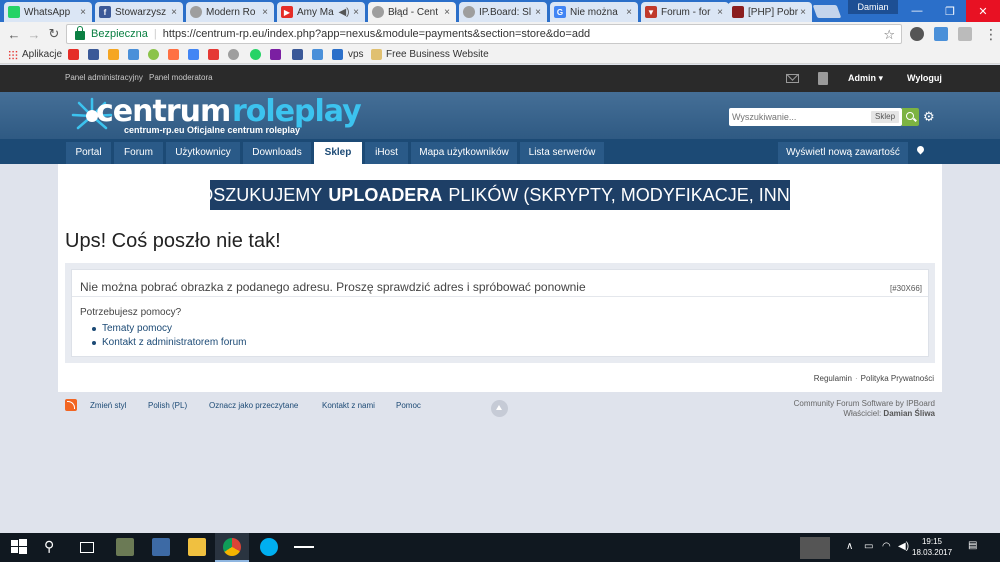 The height and width of the screenshot is (562, 1000). I want to click on browser-menu-icon: ⋮, so click(991, 34).